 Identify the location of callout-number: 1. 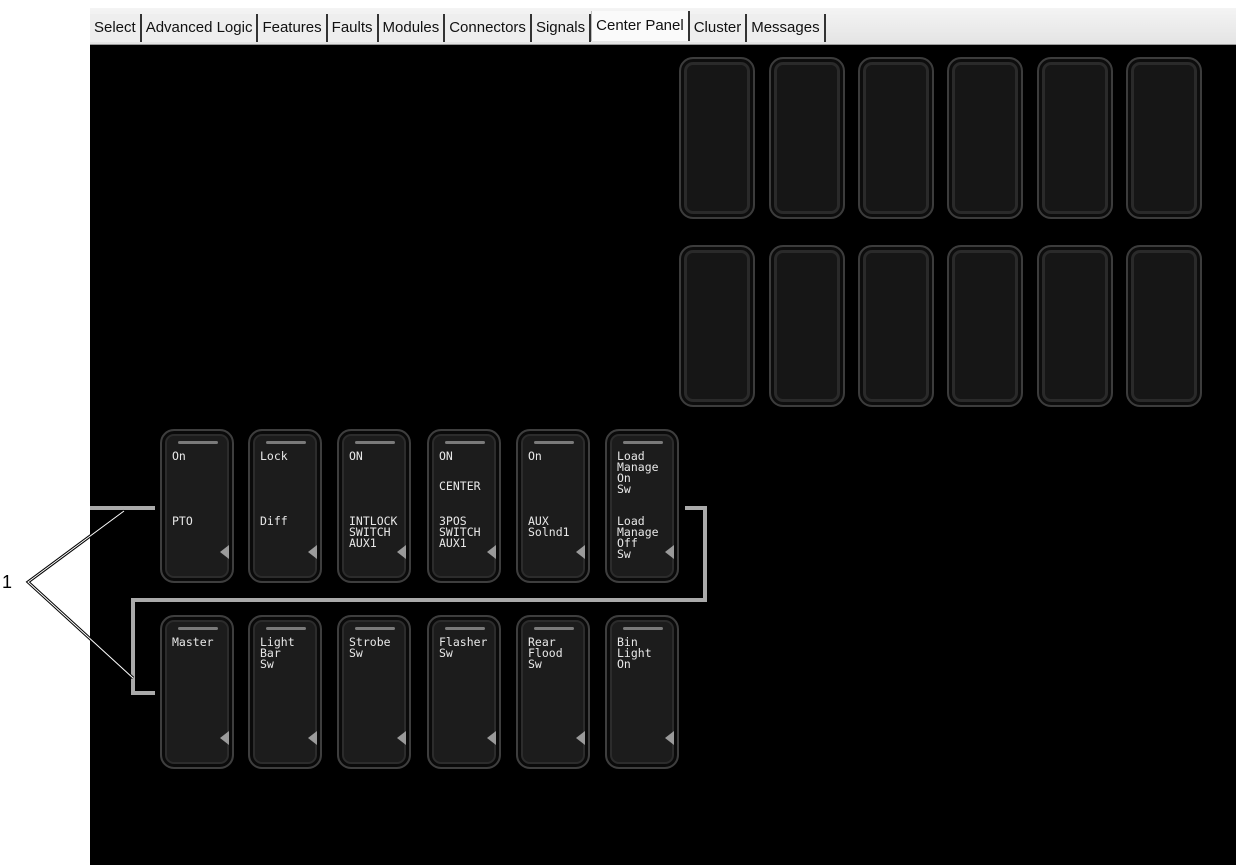
(7, 582).